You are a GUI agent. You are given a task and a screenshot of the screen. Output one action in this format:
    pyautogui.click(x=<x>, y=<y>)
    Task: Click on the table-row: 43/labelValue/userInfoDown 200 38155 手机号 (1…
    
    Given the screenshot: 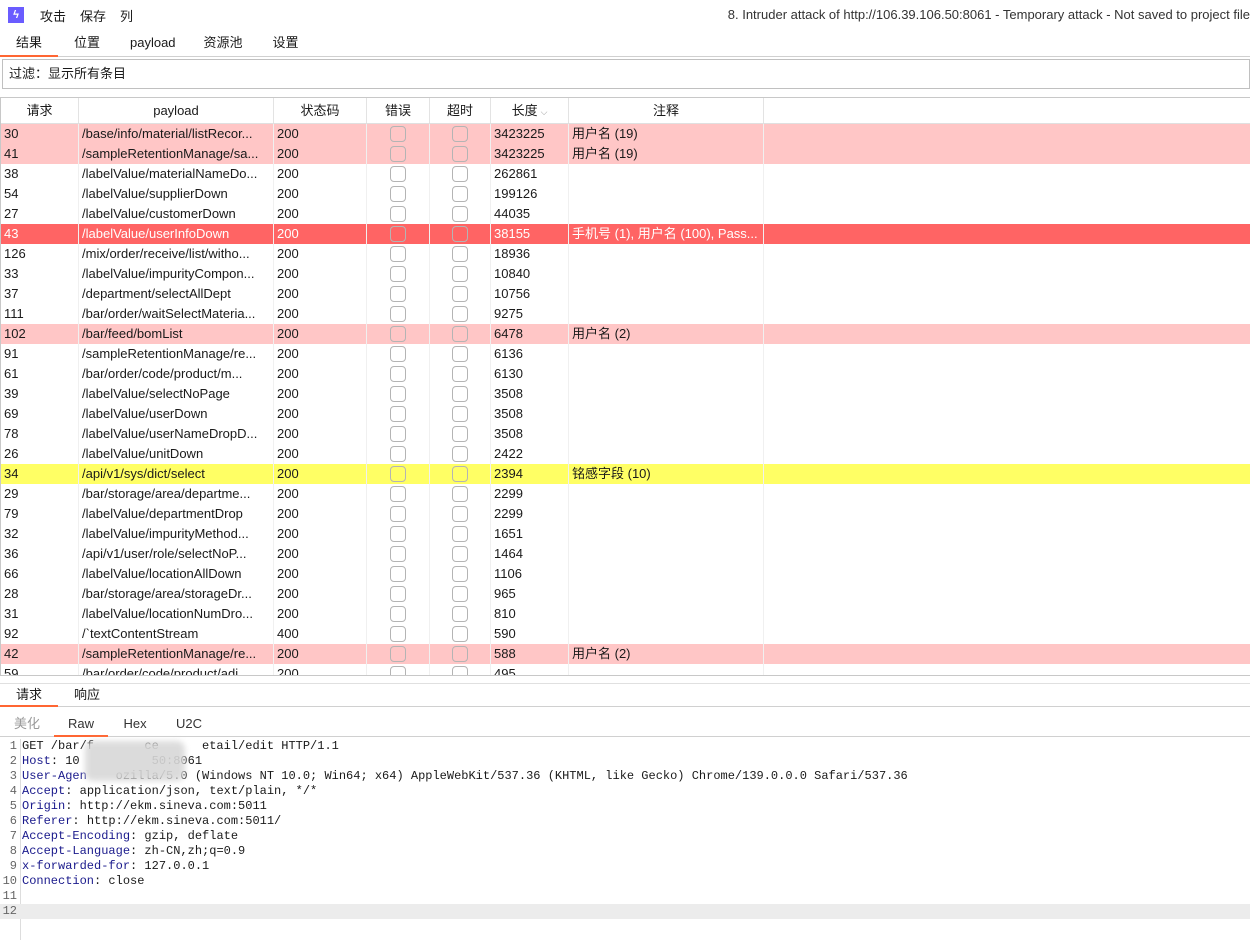 What is the action you would take?
    pyautogui.click(x=625, y=234)
    